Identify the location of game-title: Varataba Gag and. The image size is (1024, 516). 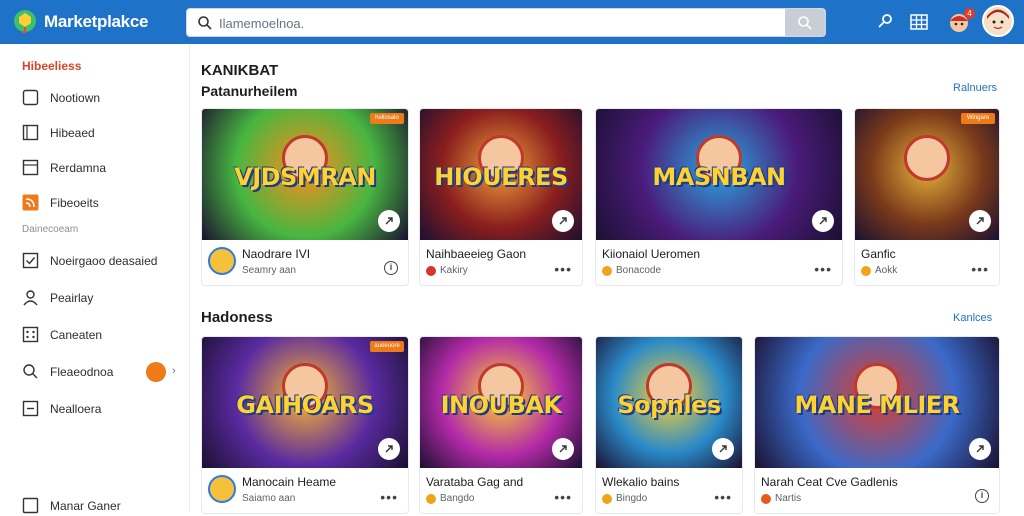
(474, 482).